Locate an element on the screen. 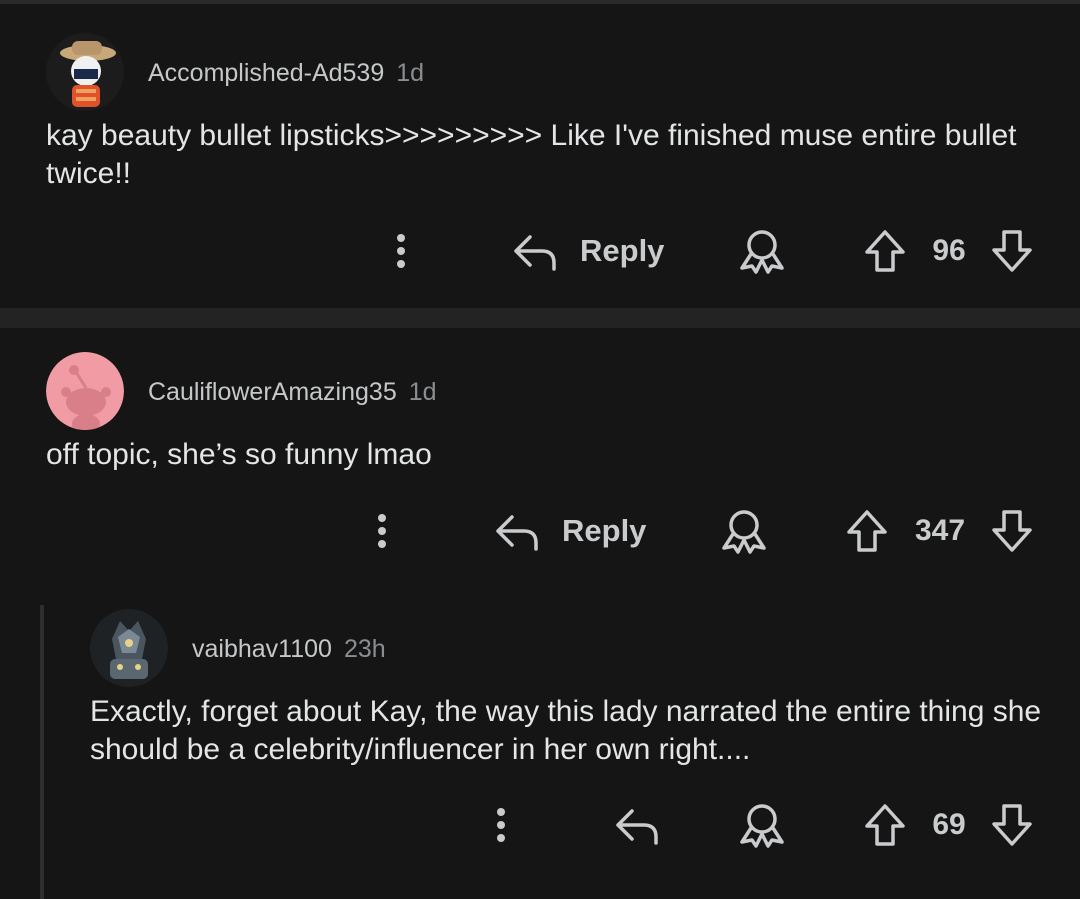  vote-score: 96 is located at coordinates (949, 250).